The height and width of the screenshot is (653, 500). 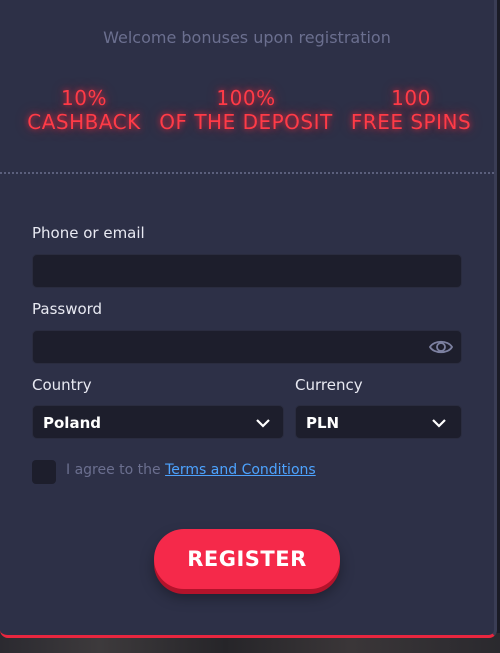 What do you see at coordinates (329, 385) in the screenshot?
I see `currency-label: Currency` at bounding box center [329, 385].